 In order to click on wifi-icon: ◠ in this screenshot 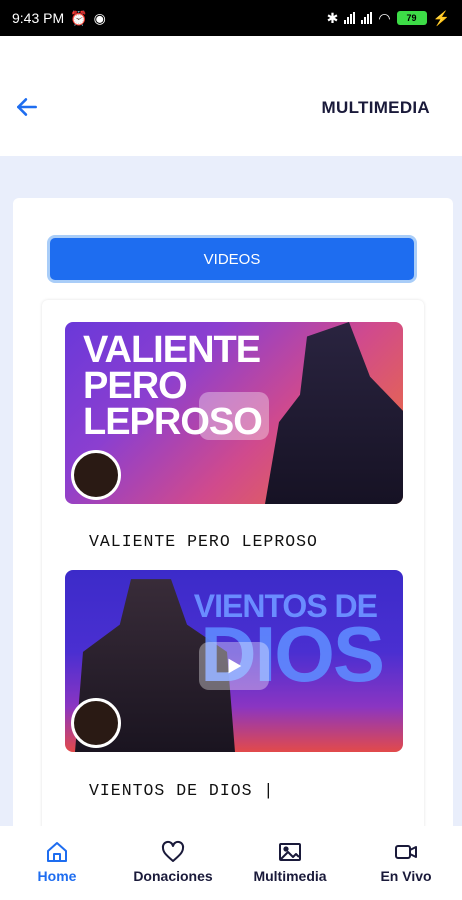, I will do `click(384, 17)`.